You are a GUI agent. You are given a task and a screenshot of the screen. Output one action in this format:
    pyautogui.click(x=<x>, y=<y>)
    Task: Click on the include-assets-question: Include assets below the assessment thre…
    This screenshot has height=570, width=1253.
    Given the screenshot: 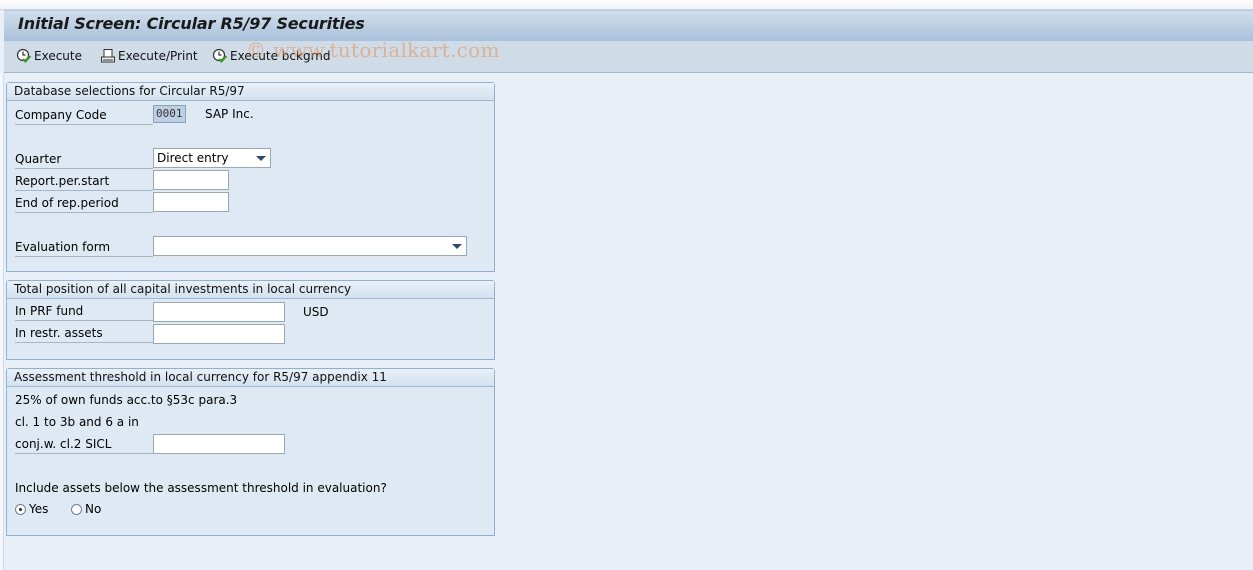 What is the action you would take?
    pyautogui.click(x=201, y=488)
    